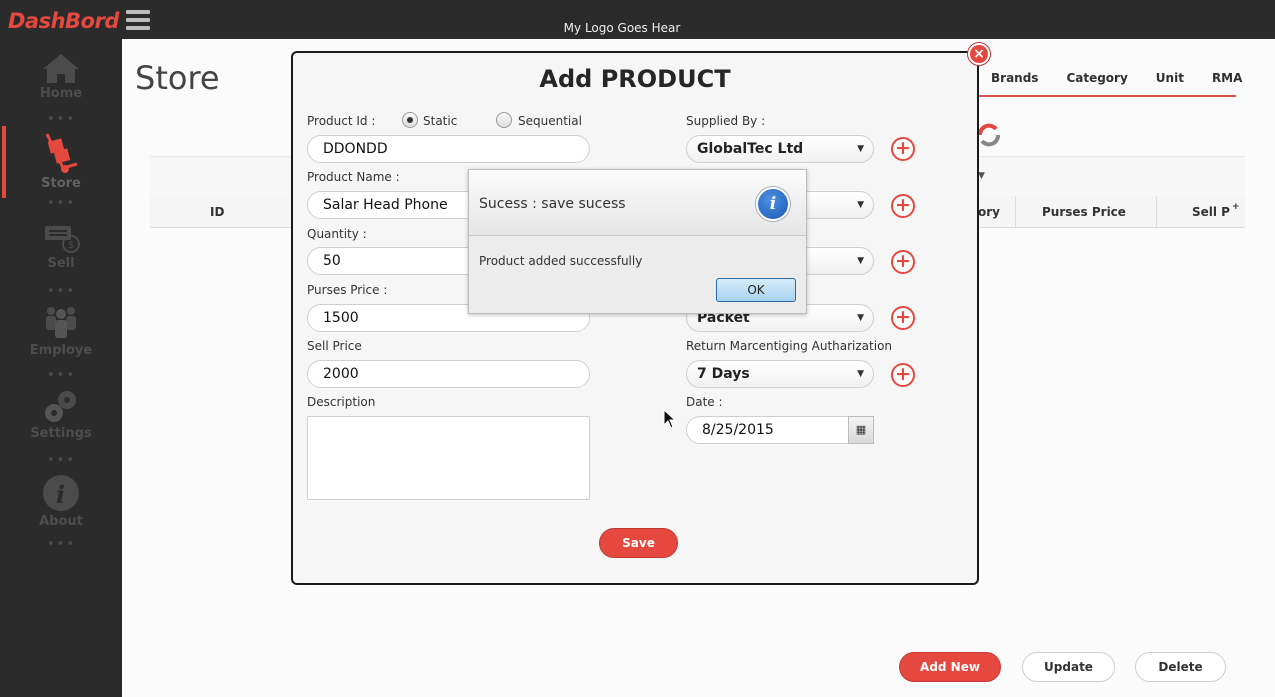 This screenshot has width=1275, height=697. Describe the element at coordinates (780, 374) in the screenshot. I see `rma-select: 7 Days ▼` at that location.